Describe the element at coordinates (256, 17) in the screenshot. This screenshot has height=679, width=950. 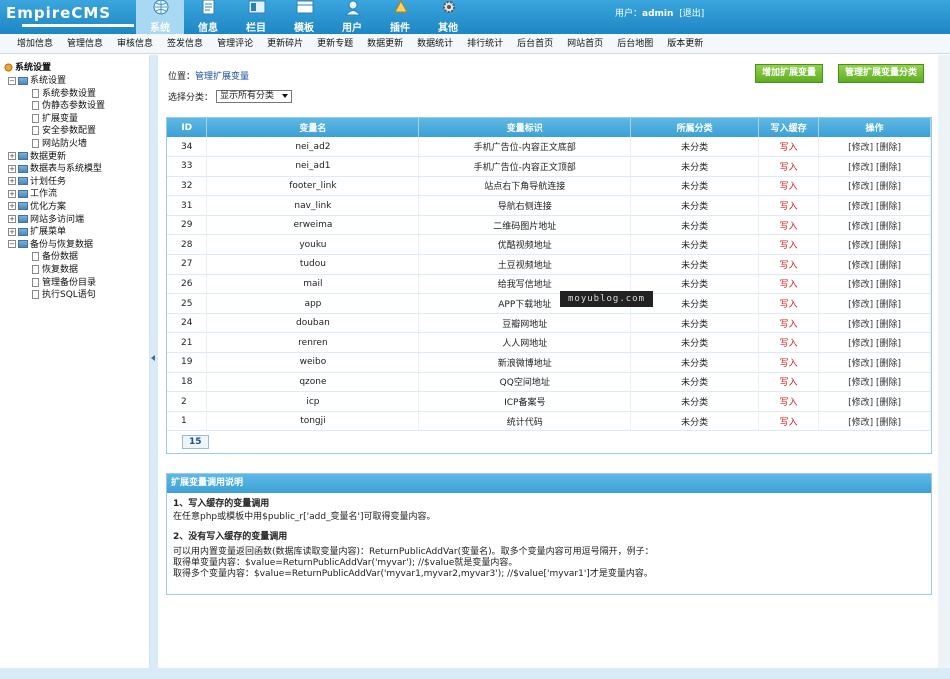
I see `nav-item-2: 栏目` at that location.